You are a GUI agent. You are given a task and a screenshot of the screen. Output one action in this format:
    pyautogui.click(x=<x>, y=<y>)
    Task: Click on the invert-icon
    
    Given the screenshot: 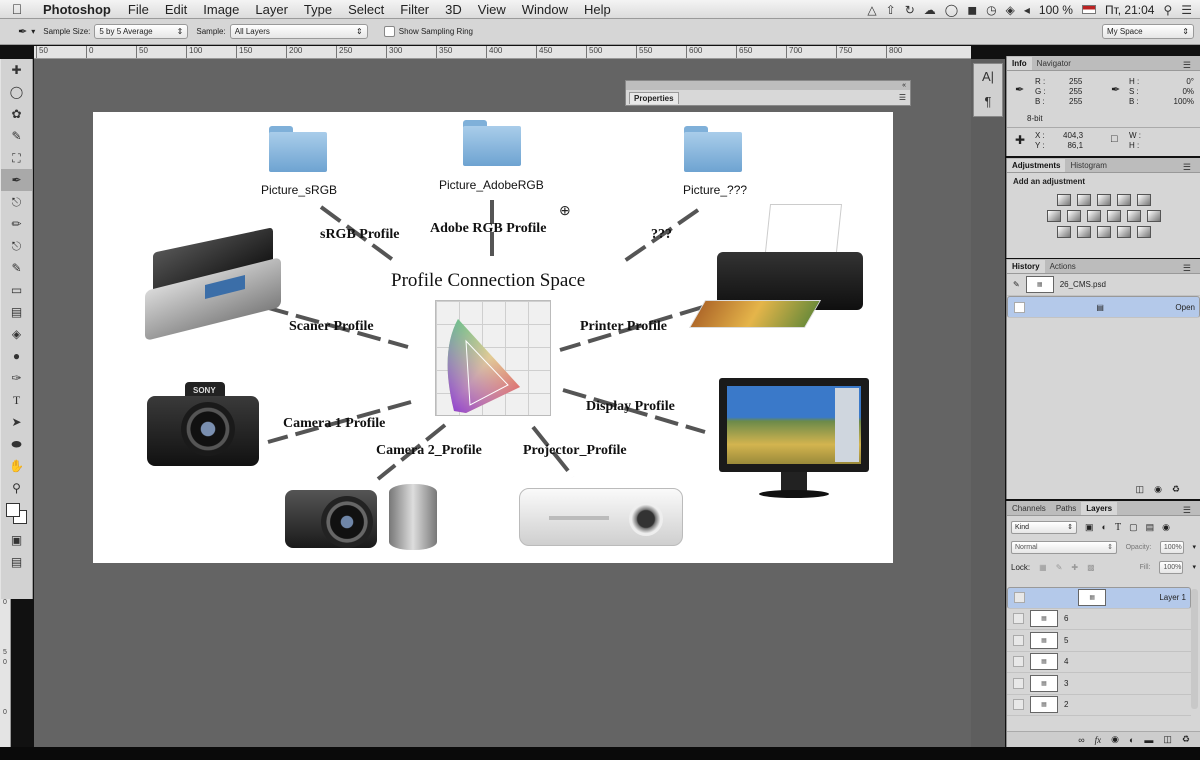 What is the action you would take?
    pyautogui.click(x=1063, y=232)
    